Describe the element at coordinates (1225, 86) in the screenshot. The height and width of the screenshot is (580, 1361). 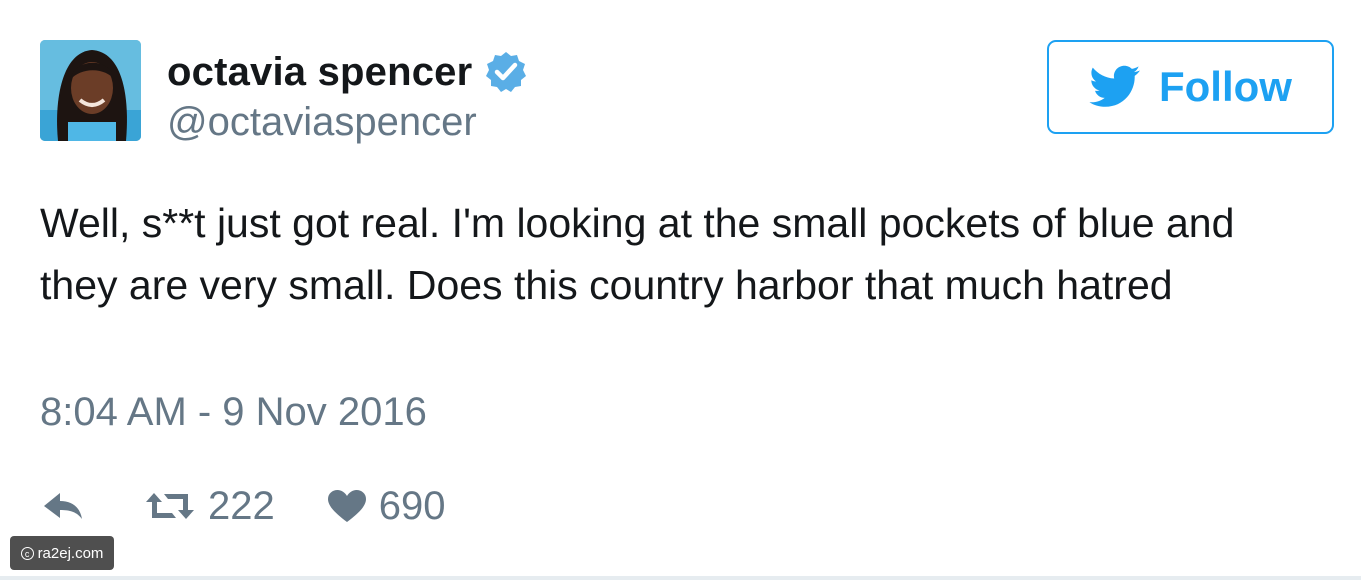
I see `follow-label: Follow` at that location.